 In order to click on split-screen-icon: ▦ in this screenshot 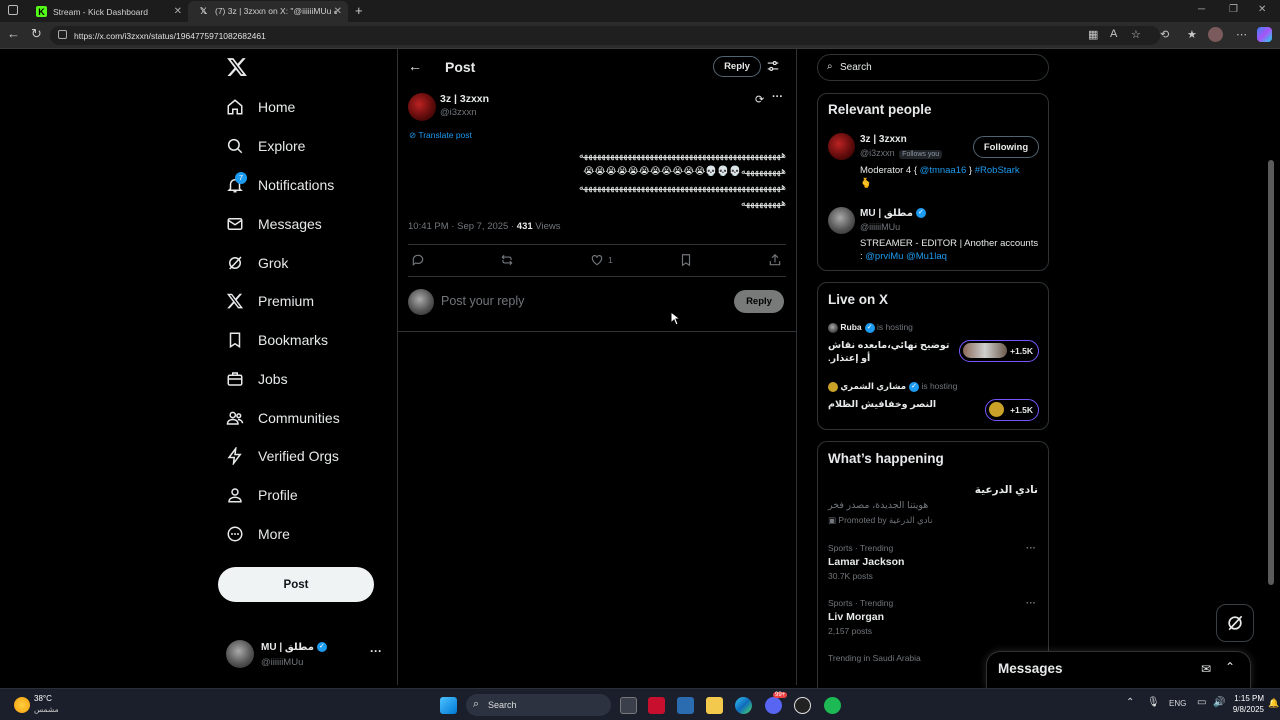, I will do `click(1093, 34)`.